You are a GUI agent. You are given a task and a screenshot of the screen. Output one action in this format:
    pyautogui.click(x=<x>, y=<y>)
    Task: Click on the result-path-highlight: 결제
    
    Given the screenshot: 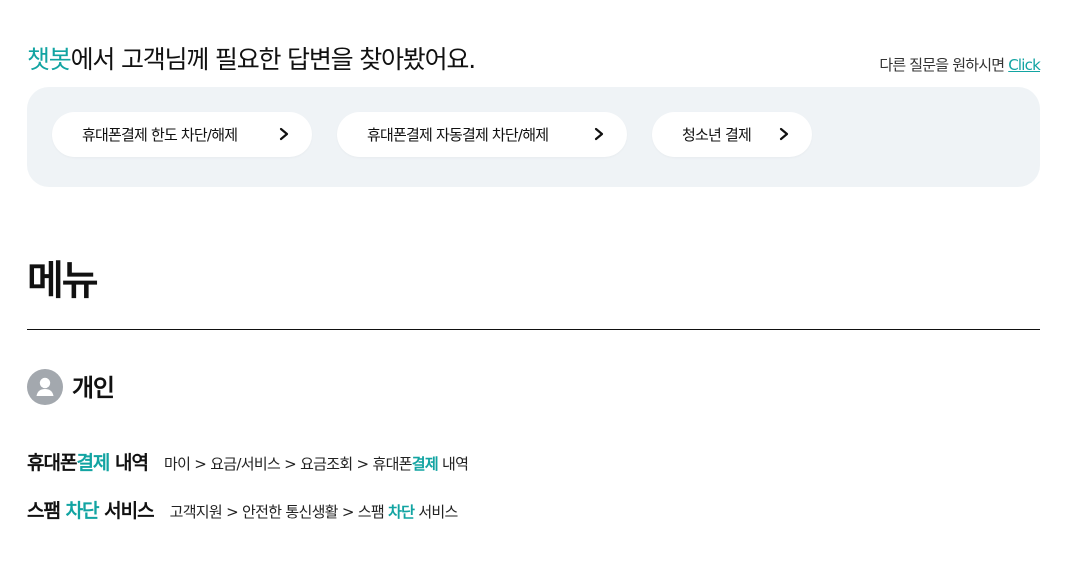 What is the action you would take?
    pyautogui.click(x=425, y=464)
    